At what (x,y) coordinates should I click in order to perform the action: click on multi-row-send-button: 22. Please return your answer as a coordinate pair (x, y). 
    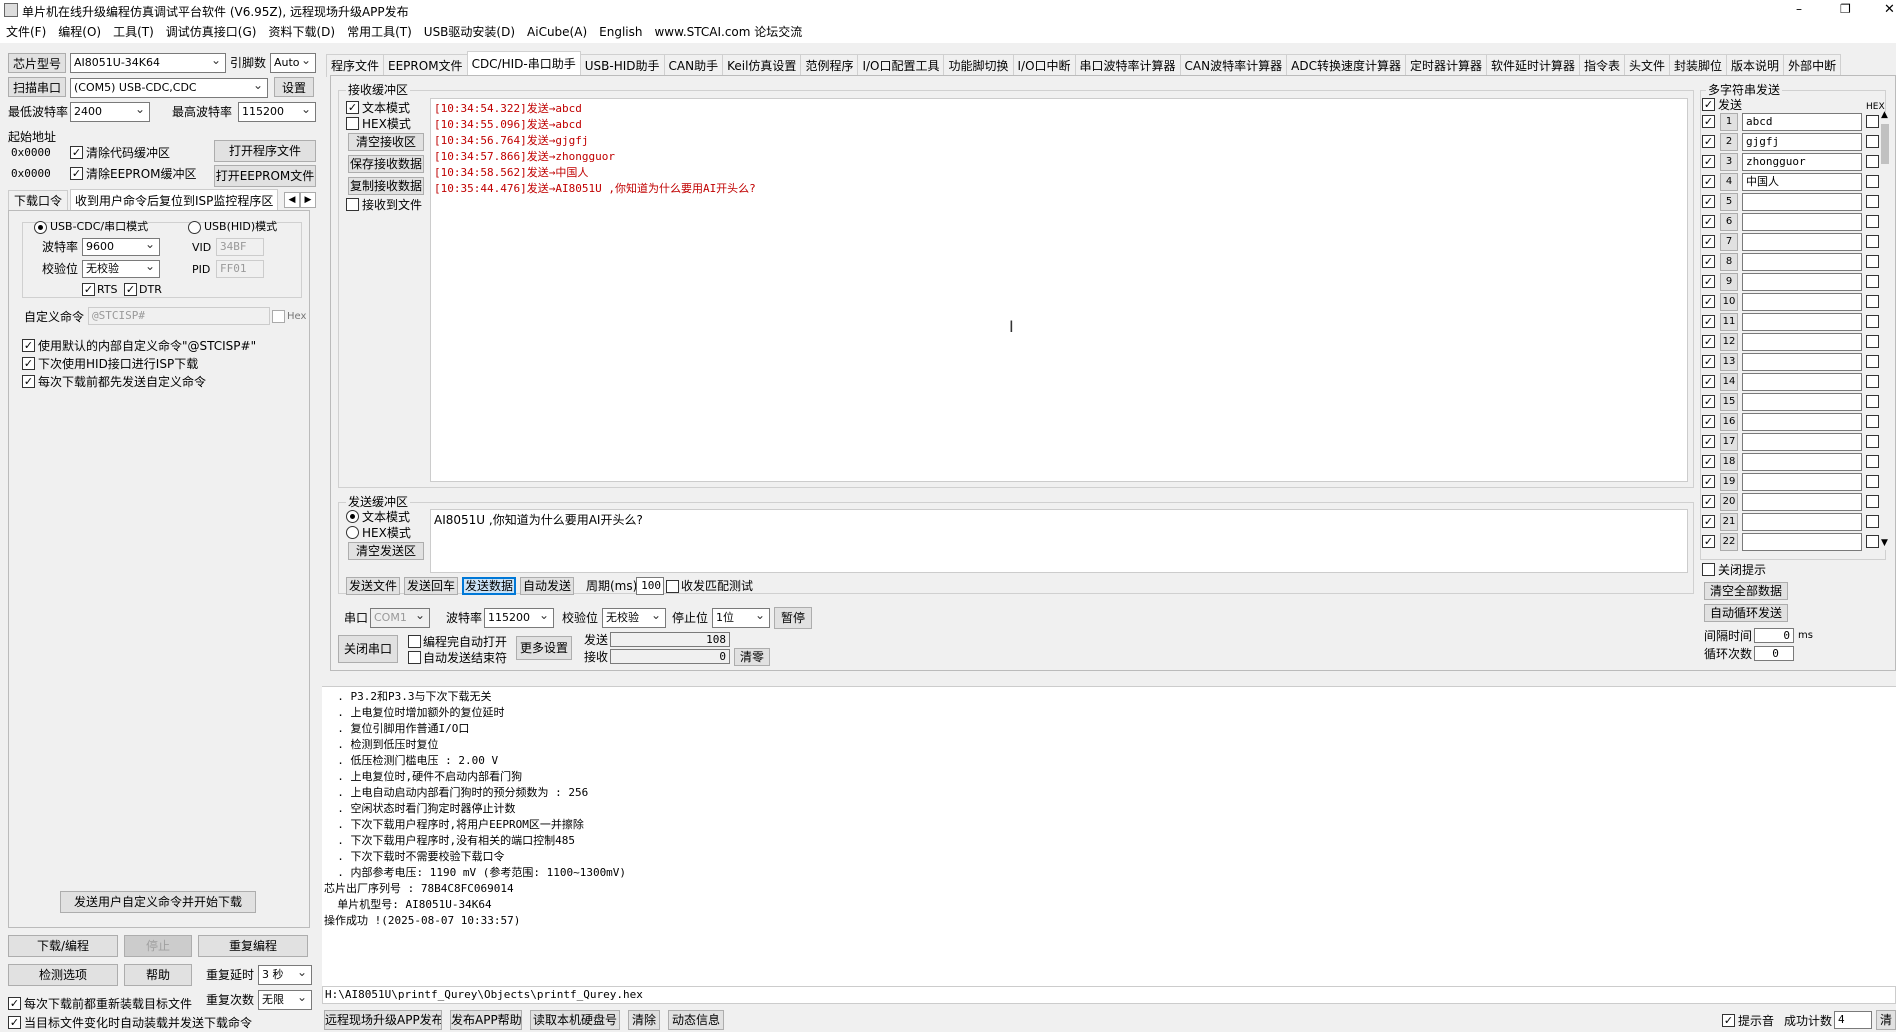
    Looking at the image, I should click on (1729, 542).